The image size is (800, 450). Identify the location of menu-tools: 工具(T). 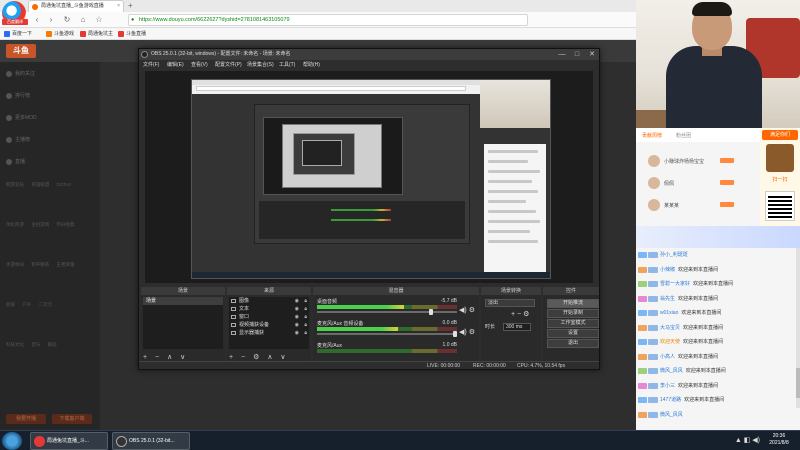
(287, 64).